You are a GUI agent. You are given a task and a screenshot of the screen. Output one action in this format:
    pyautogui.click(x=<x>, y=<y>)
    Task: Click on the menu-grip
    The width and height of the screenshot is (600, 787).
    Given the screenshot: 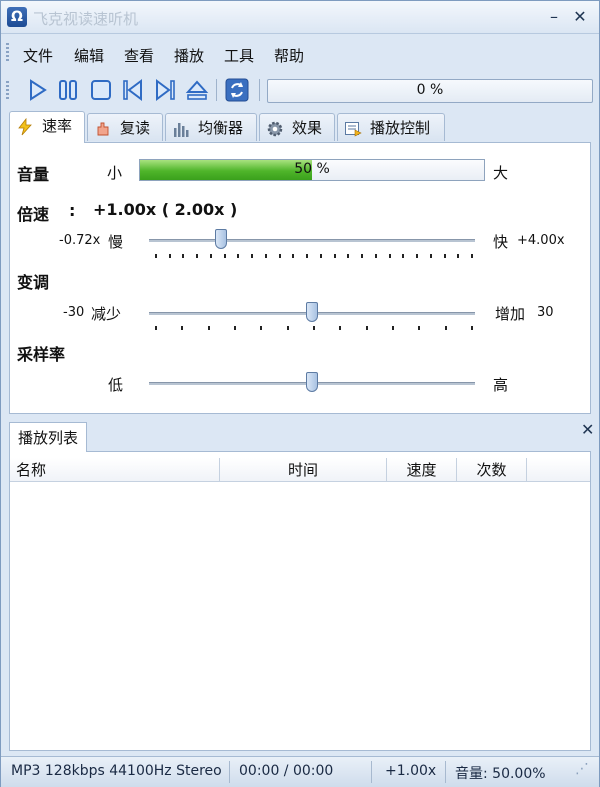 What is the action you would take?
    pyautogui.click(x=7, y=52)
    